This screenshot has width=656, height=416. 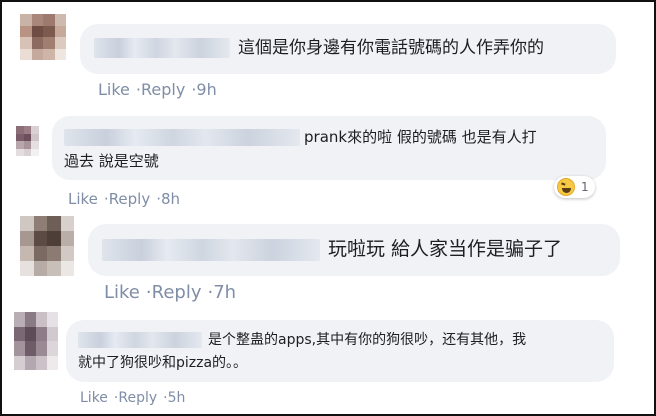 I want to click on comment-actions: Like ·Reply ·8h, so click(x=124, y=199).